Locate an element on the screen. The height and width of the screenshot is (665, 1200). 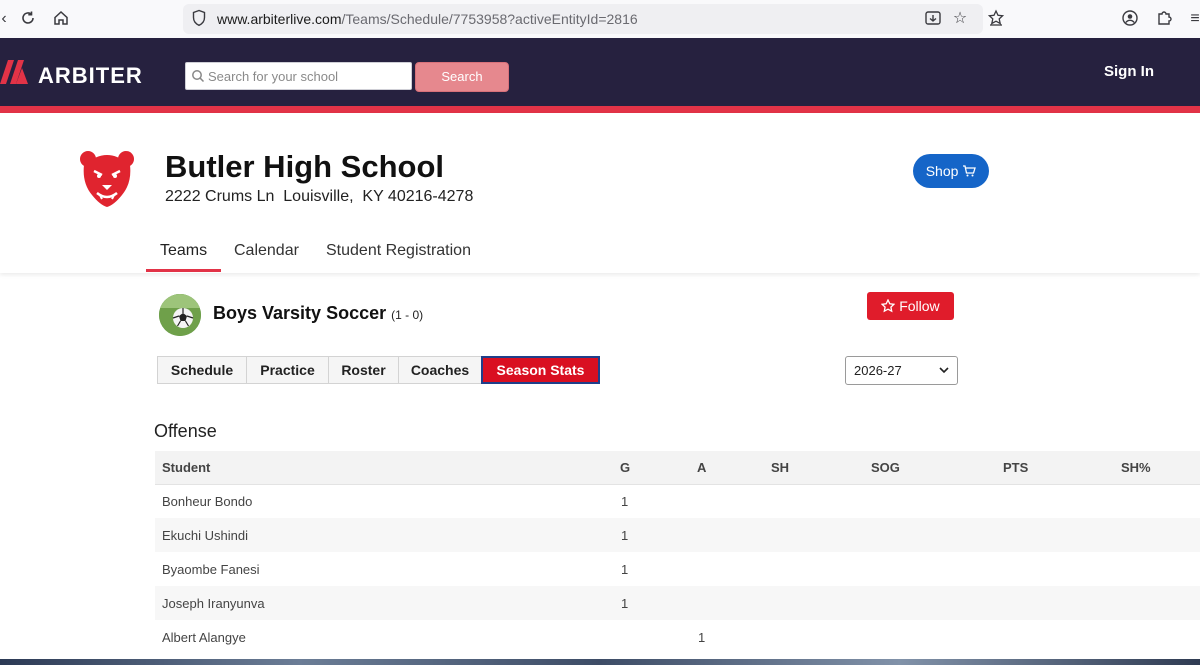
col-assists: A is located at coordinates (701, 467).